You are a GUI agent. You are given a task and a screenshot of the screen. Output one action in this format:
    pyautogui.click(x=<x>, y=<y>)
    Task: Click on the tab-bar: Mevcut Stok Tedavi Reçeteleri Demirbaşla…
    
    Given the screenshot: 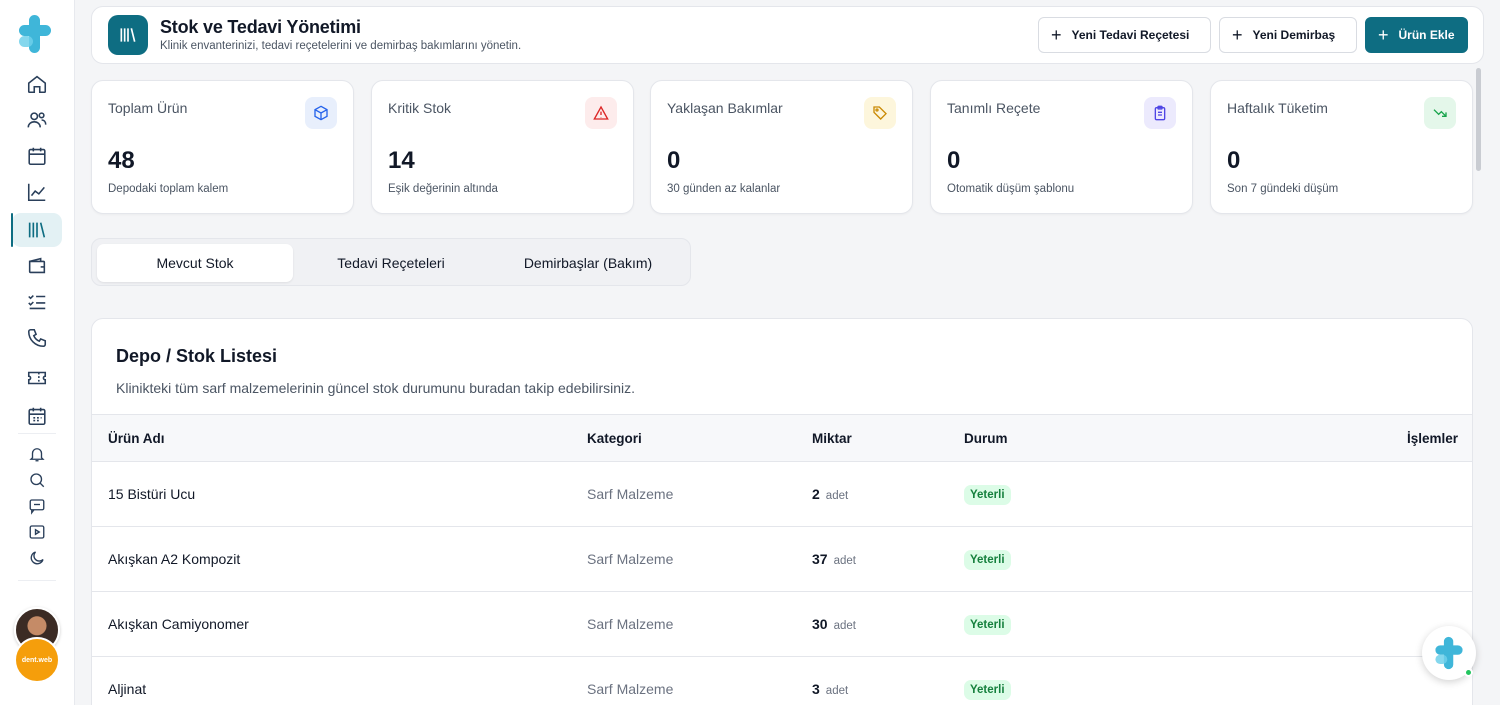 What is the action you would take?
    pyautogui.click(x=391, y=262)
    